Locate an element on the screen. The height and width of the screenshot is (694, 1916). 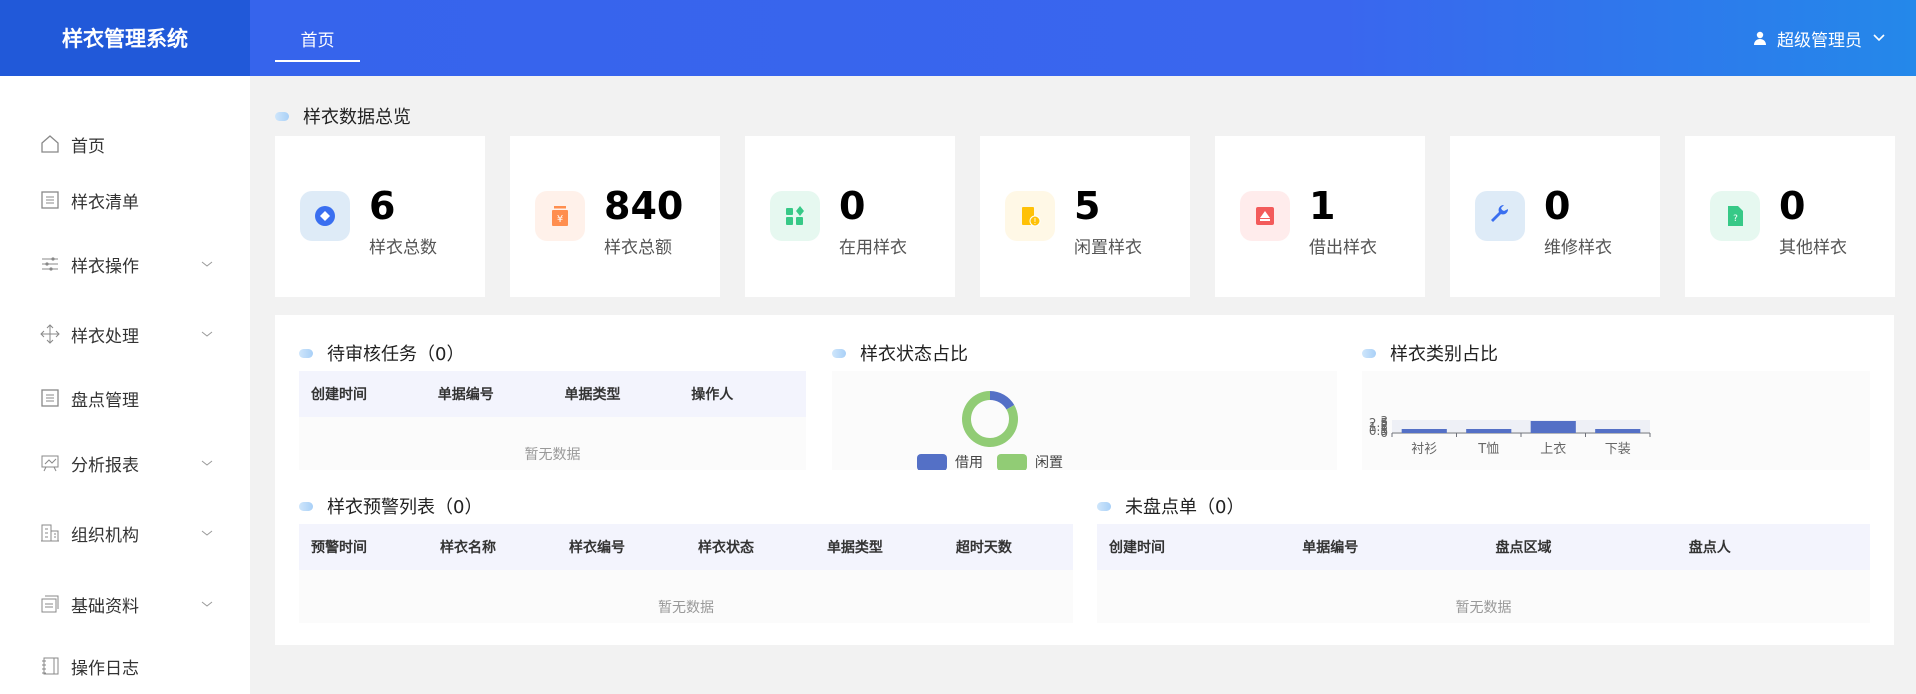
category-chart-title: 样衣类别占比 is located at coordinates (1430, 353).